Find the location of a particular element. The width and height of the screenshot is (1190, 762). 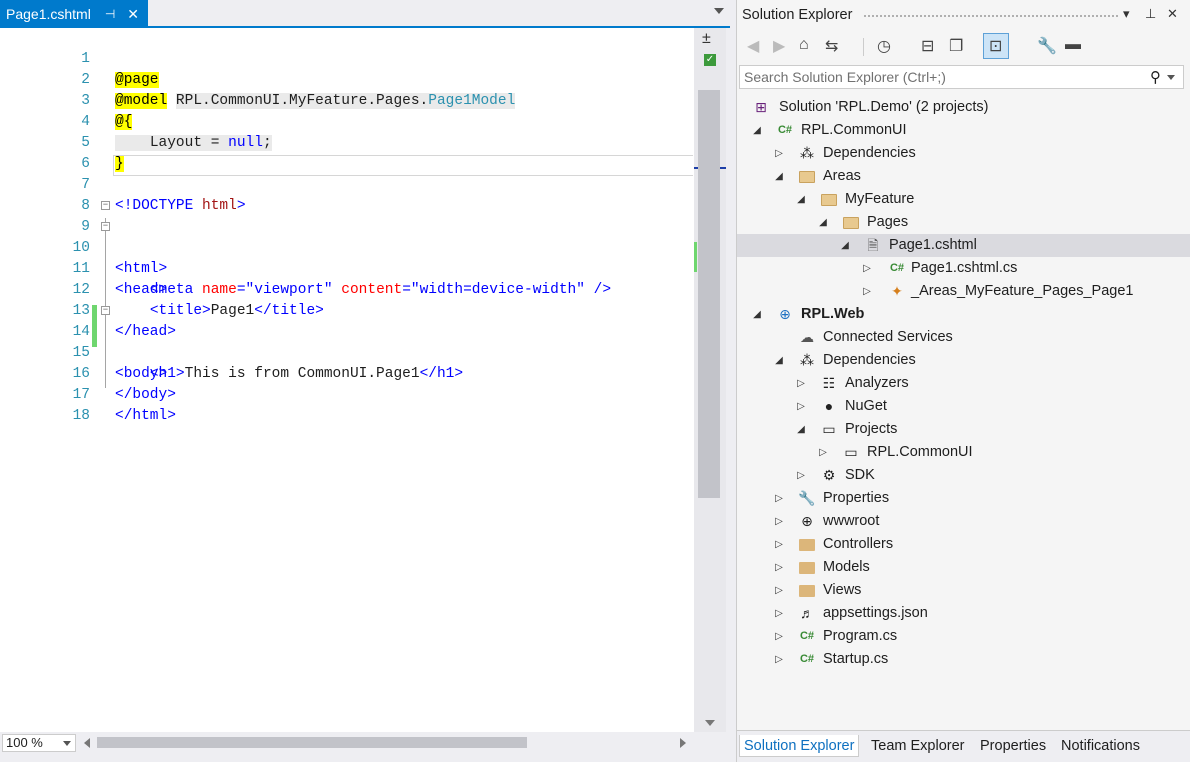

pin-icon: ⊥ is located at coordinates (1150, 14).